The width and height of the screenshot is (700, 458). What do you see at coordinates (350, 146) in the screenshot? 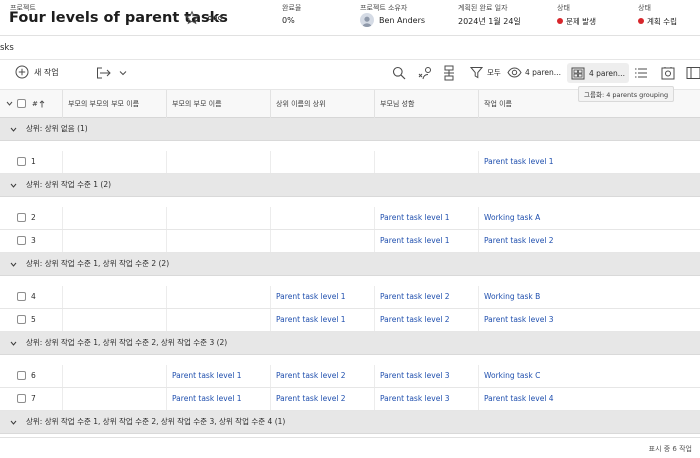
I see `group-spacer` at bounding box center [350, 146].